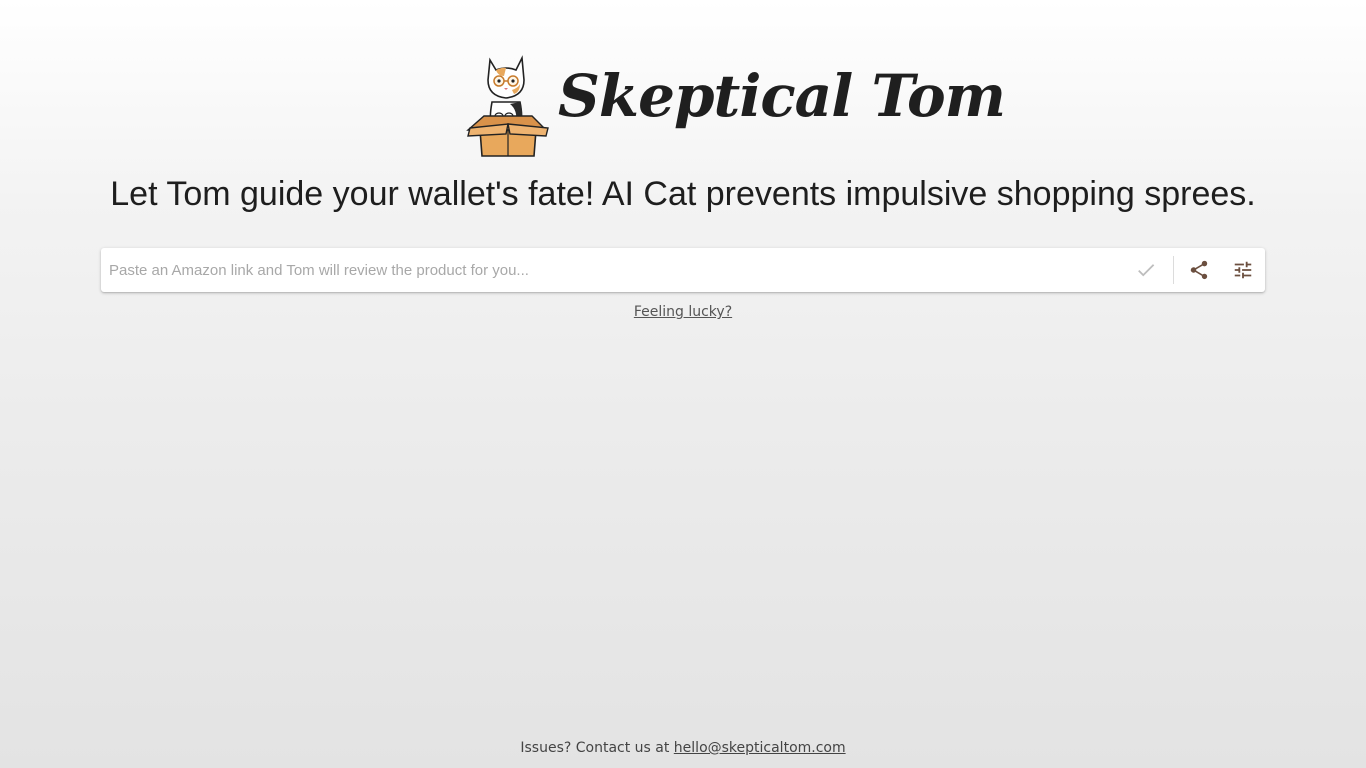 This screenshot has height=768, width=1366. I want to click on logo: Skeptical Tom, so click(736, 106).